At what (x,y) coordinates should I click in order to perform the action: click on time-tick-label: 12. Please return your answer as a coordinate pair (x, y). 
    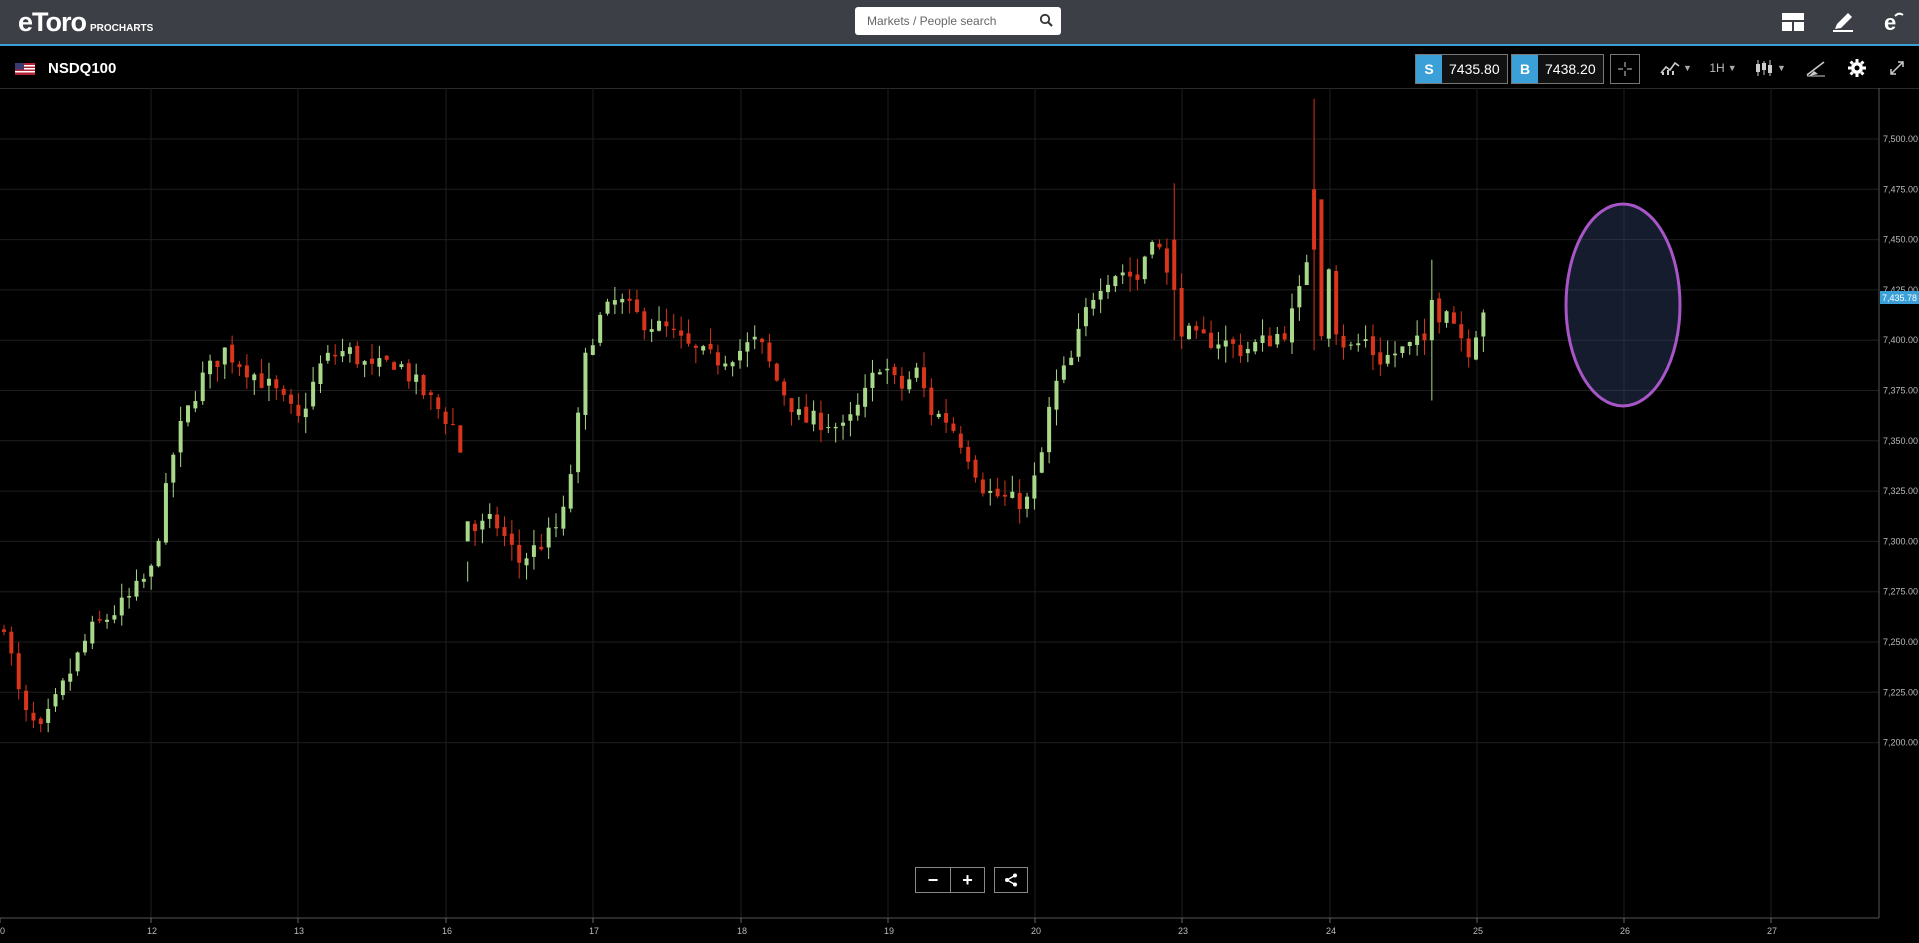
    Looking at the image, I should click on (152, 931).